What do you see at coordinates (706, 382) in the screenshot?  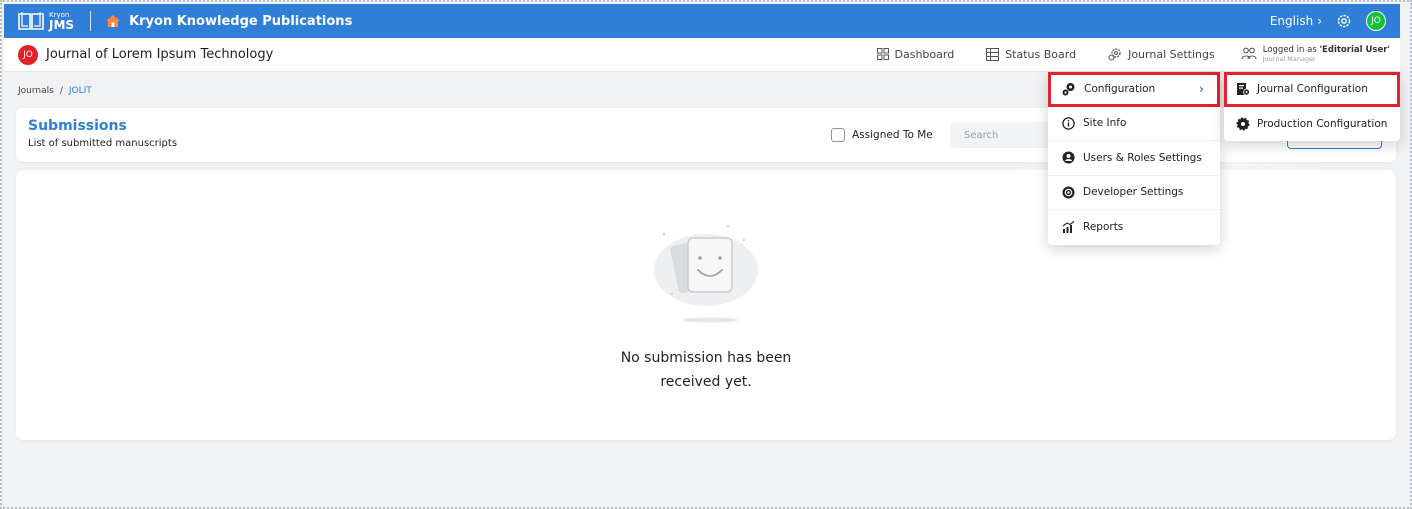 I see `empty-state-line-2: received yet.` at bounding box center [706, 382].